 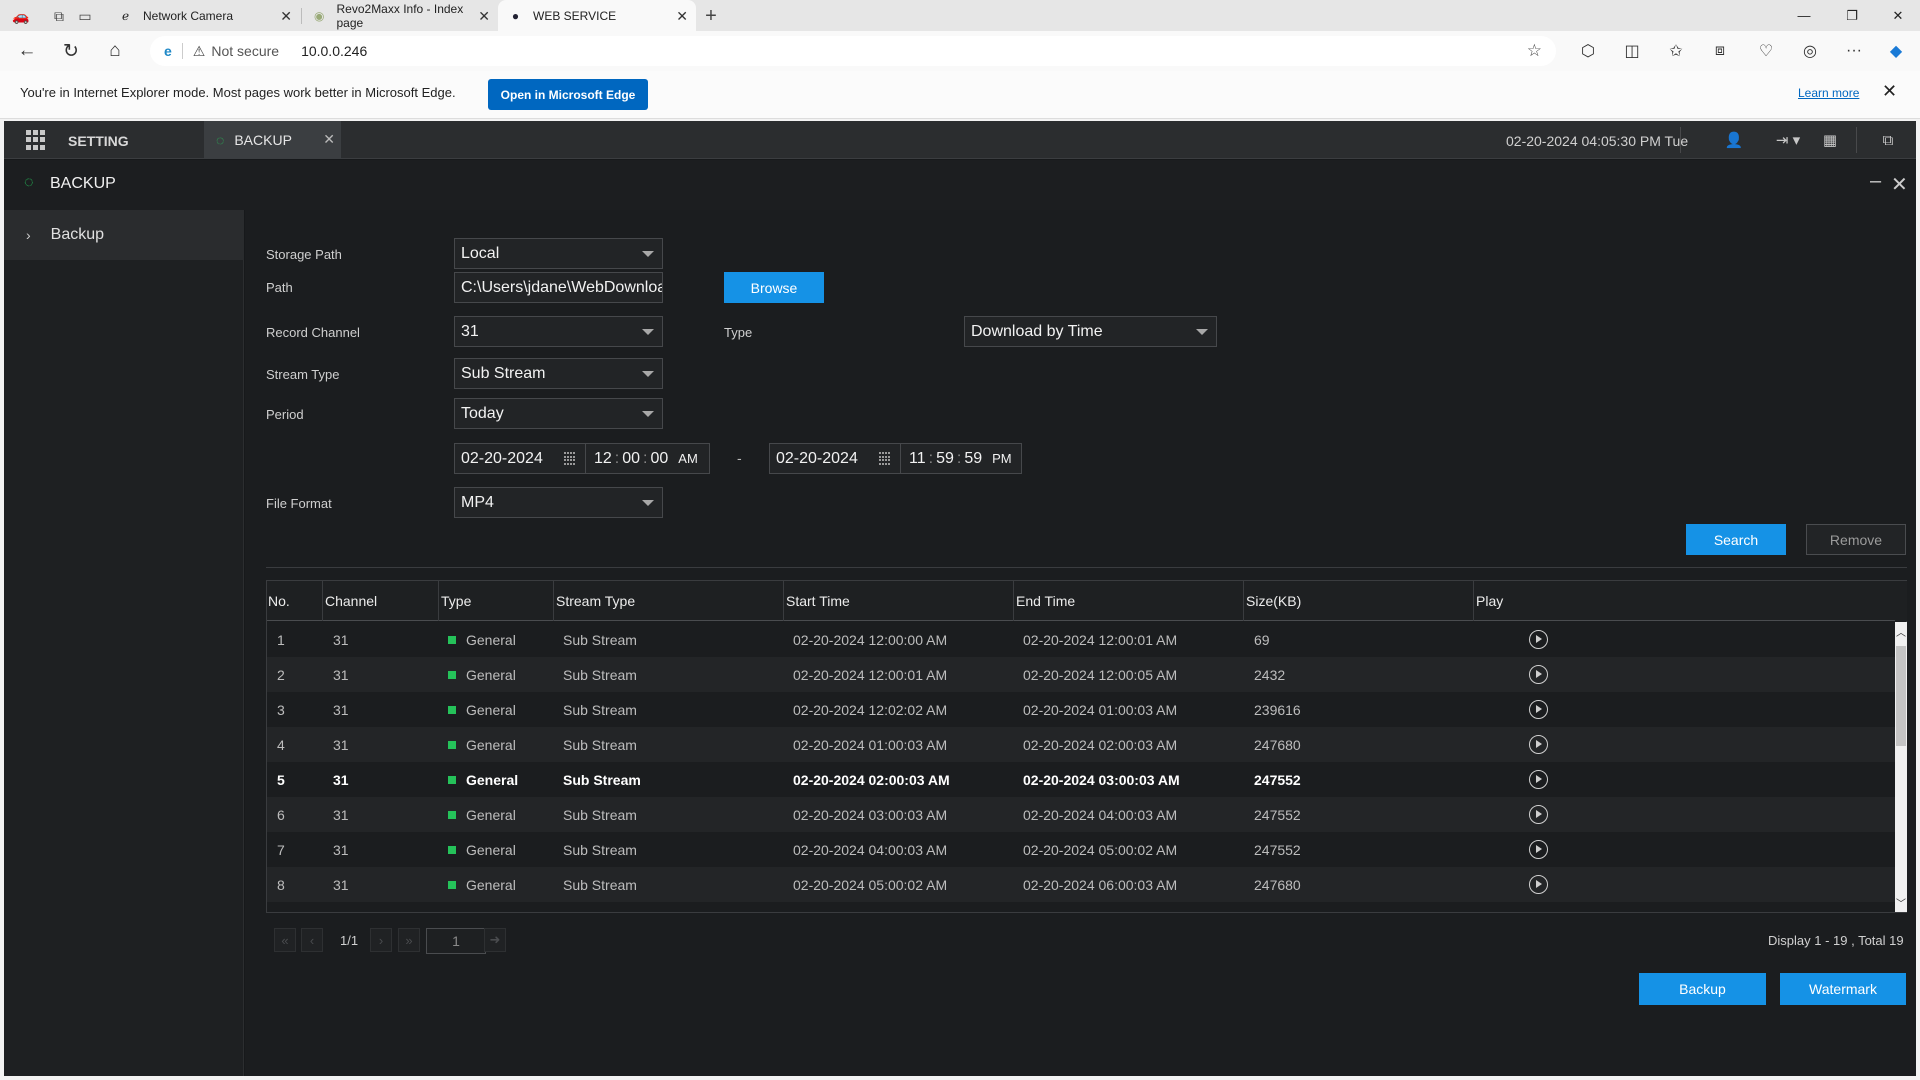 I want to click on browser-tab-web-service: ● WEB SERVICE ✕, so click(x=597, y=15).